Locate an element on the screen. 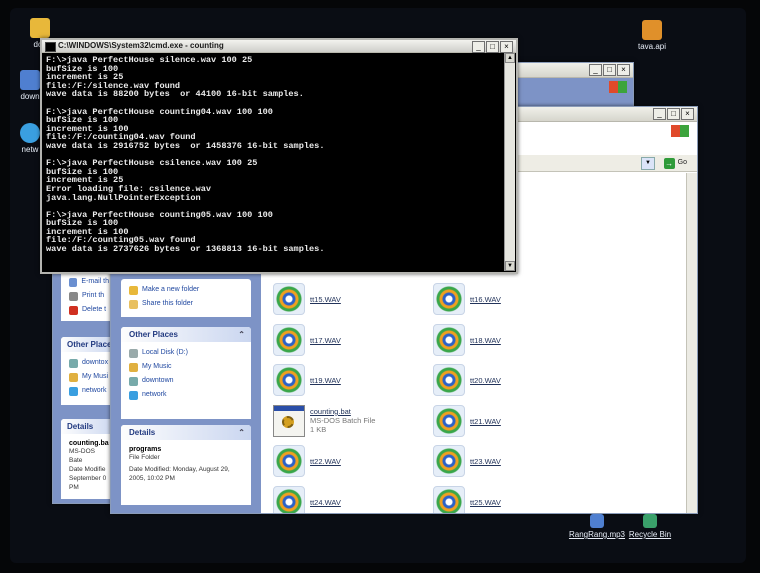 The image size is (760, 573). file-name: tt25.WAV is located at coordinates (485, 502).